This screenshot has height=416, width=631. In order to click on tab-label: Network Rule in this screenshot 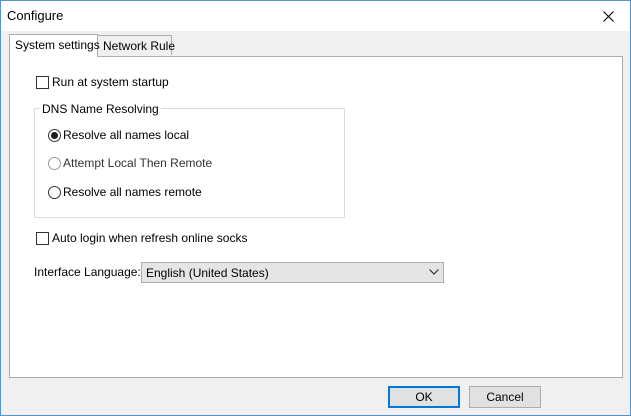, I will do `click(139, 46)`.